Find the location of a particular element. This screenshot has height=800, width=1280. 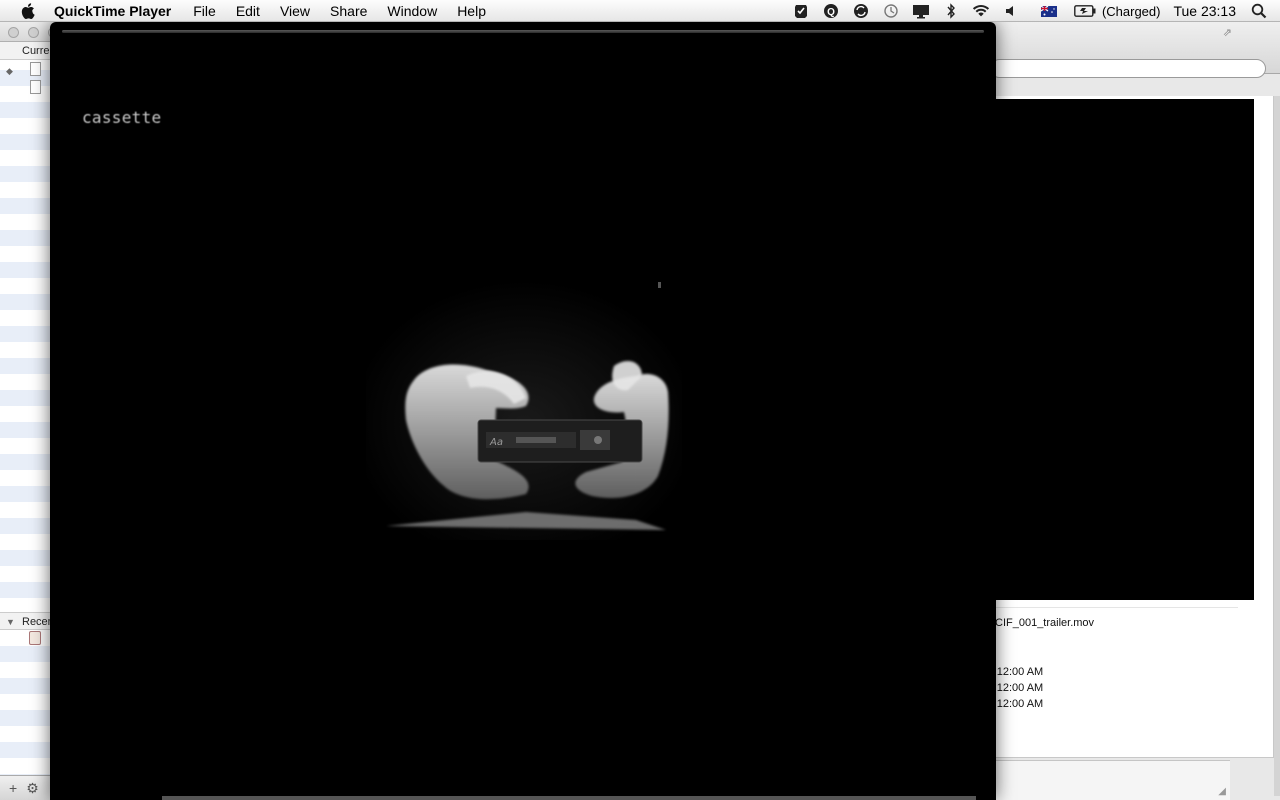

australia-flag-icon is located at coordinates (1049, 11).